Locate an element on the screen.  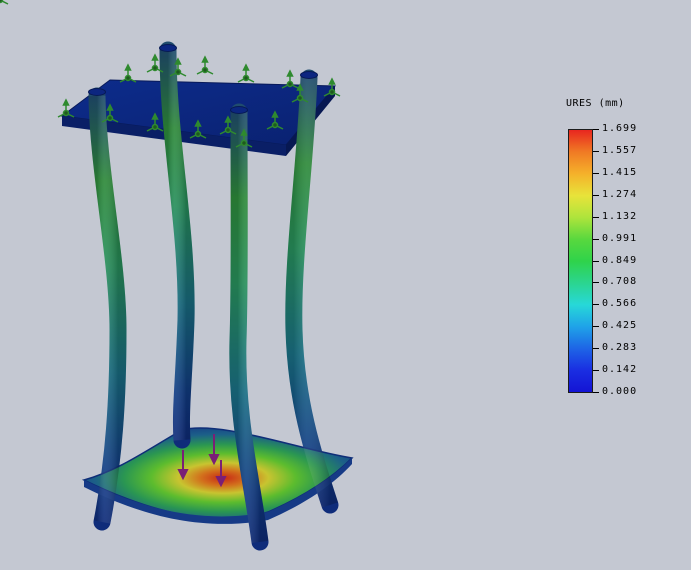
legend-value: 1.699 is located at coordinates (620, 128).